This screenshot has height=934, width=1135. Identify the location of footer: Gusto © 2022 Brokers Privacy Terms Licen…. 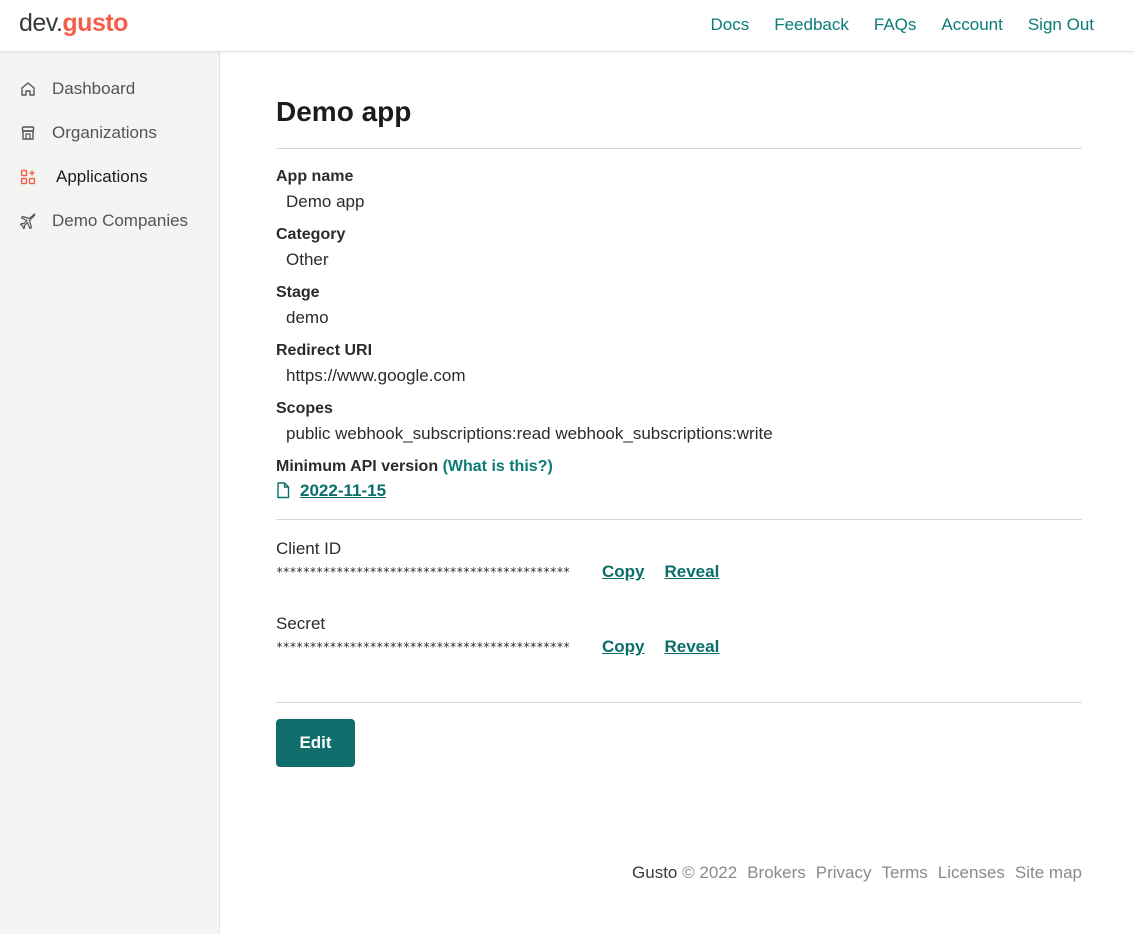
(857, 873).